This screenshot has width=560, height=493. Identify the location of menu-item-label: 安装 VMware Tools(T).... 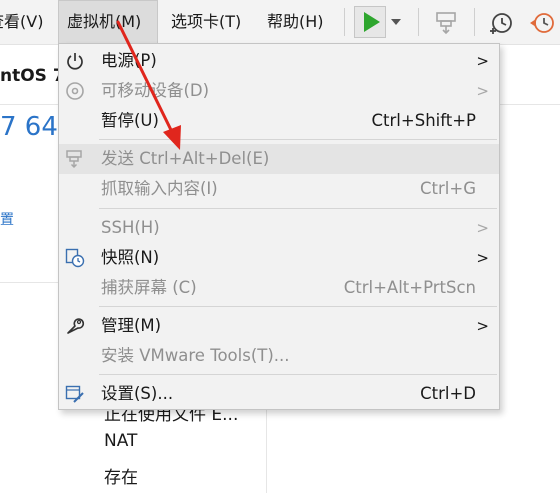
(195, 355).